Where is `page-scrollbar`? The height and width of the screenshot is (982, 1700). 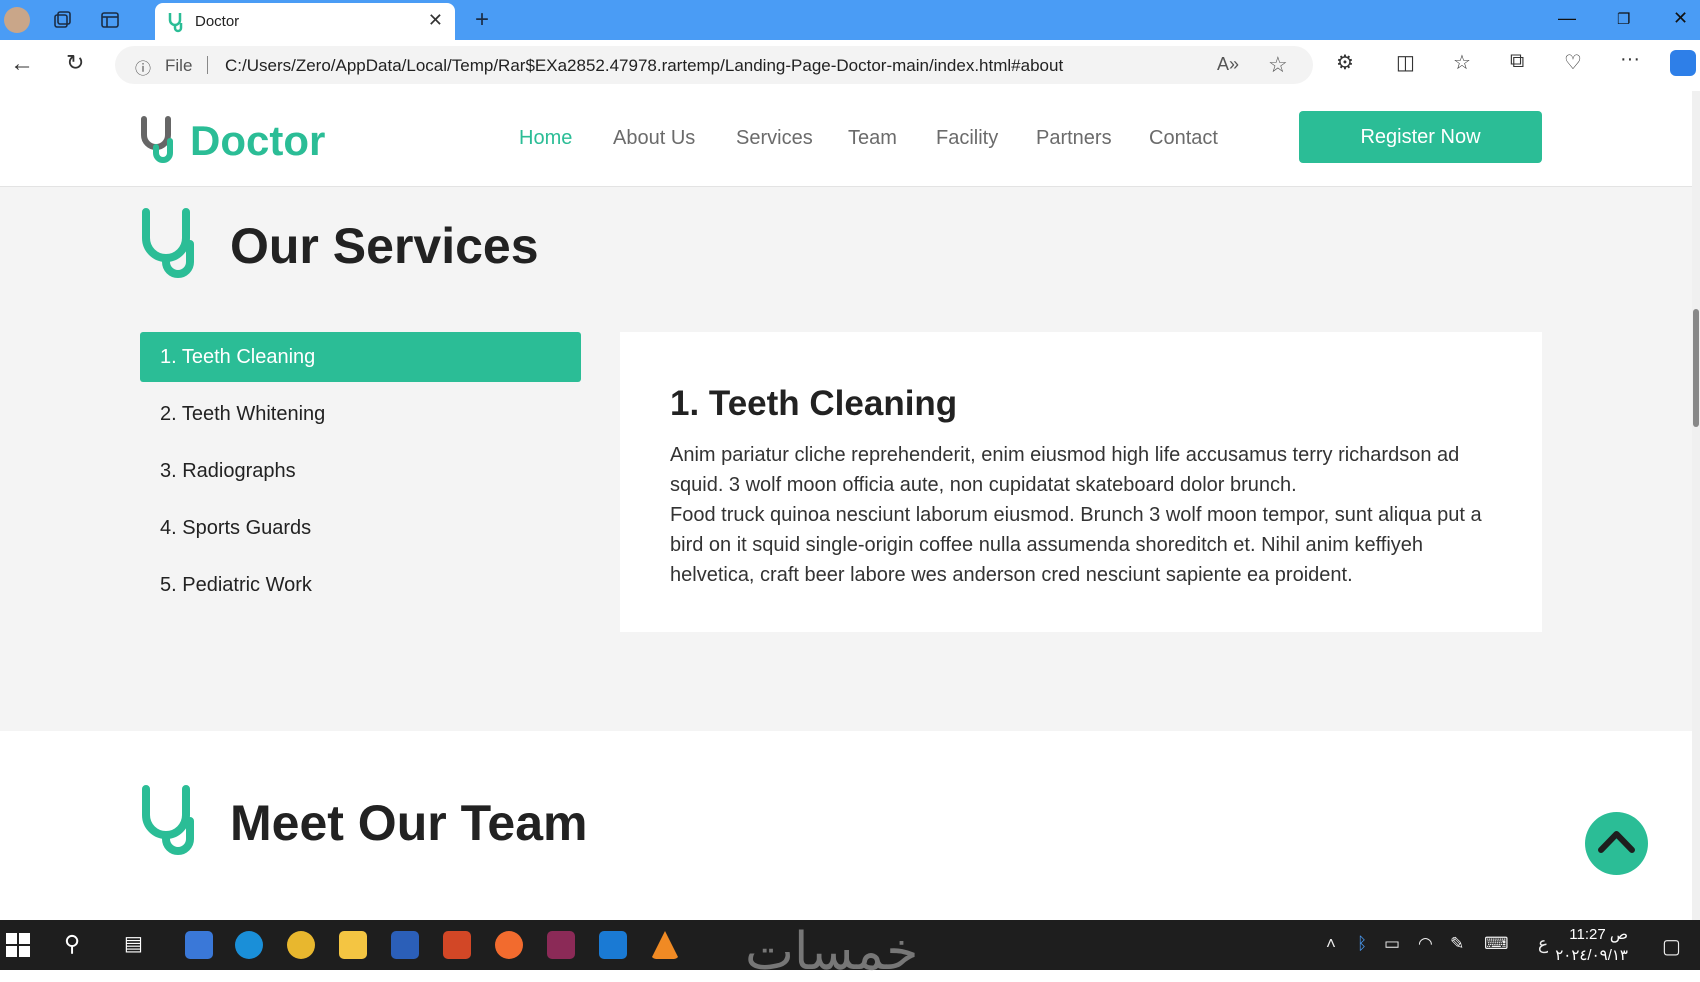
page-scrollbar is located at coordinates (1696, 505).